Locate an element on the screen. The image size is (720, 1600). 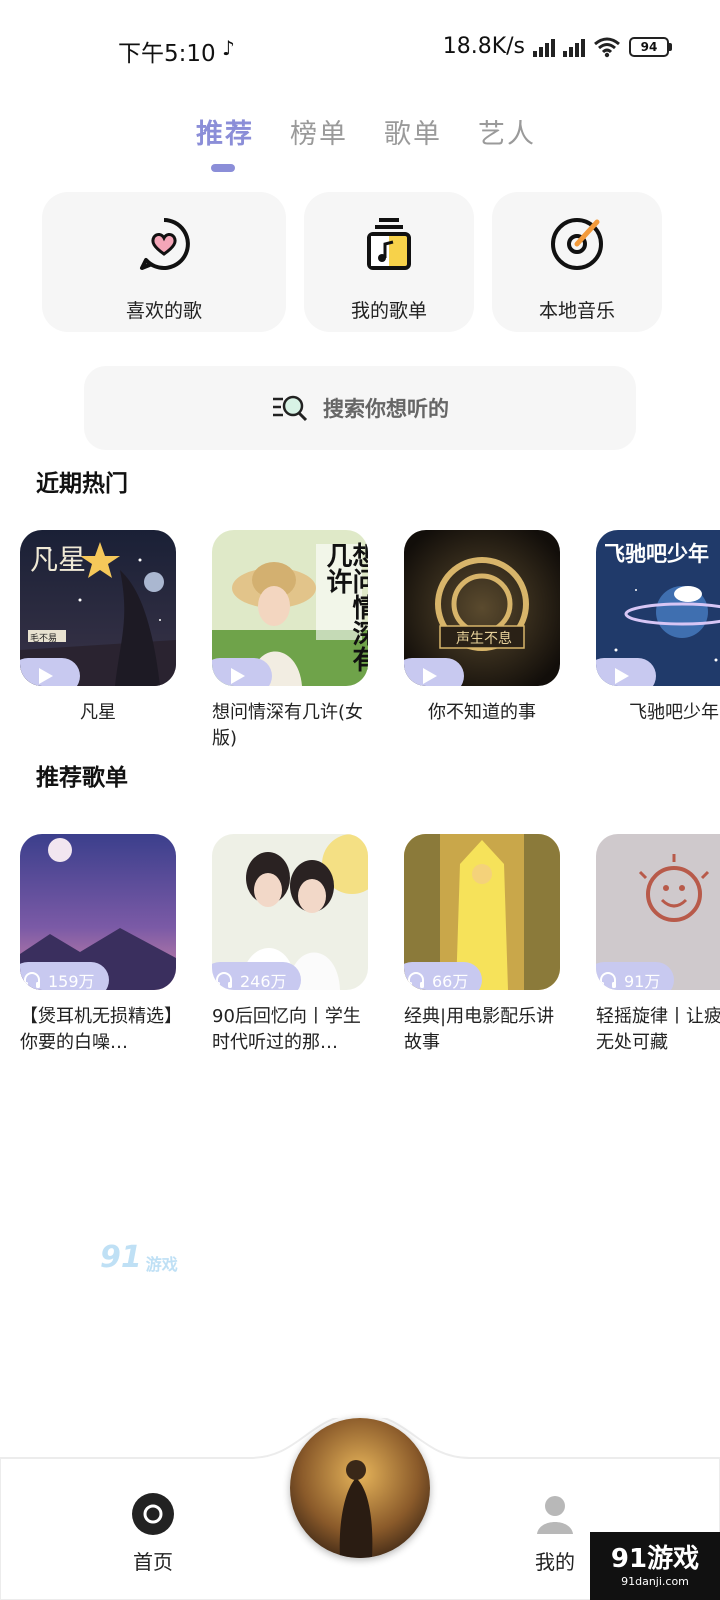
status-time: 下午5:10 is located at coordinates (167, 54).